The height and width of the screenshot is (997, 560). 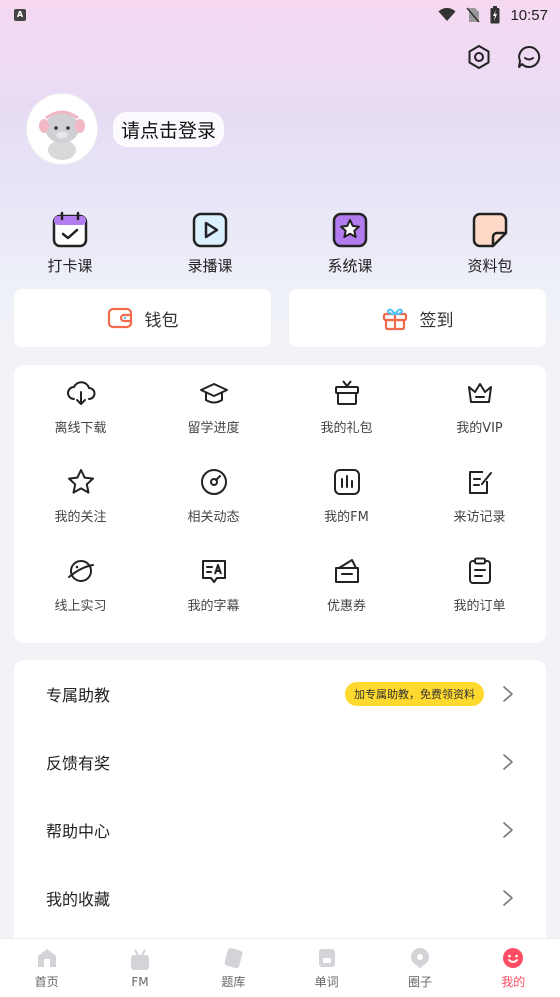 I want to click on avatar, so click(x=62, y=129).